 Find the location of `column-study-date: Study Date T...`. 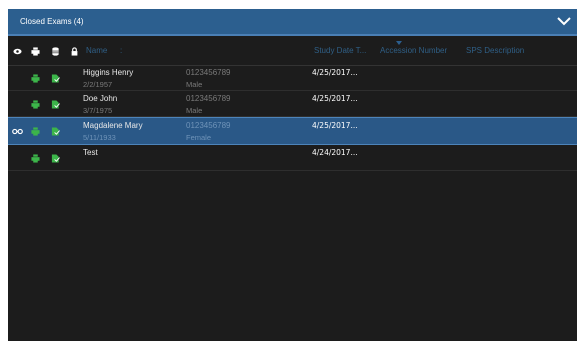

column-study-date: Study Date T... is located at coordinates (340, 50).